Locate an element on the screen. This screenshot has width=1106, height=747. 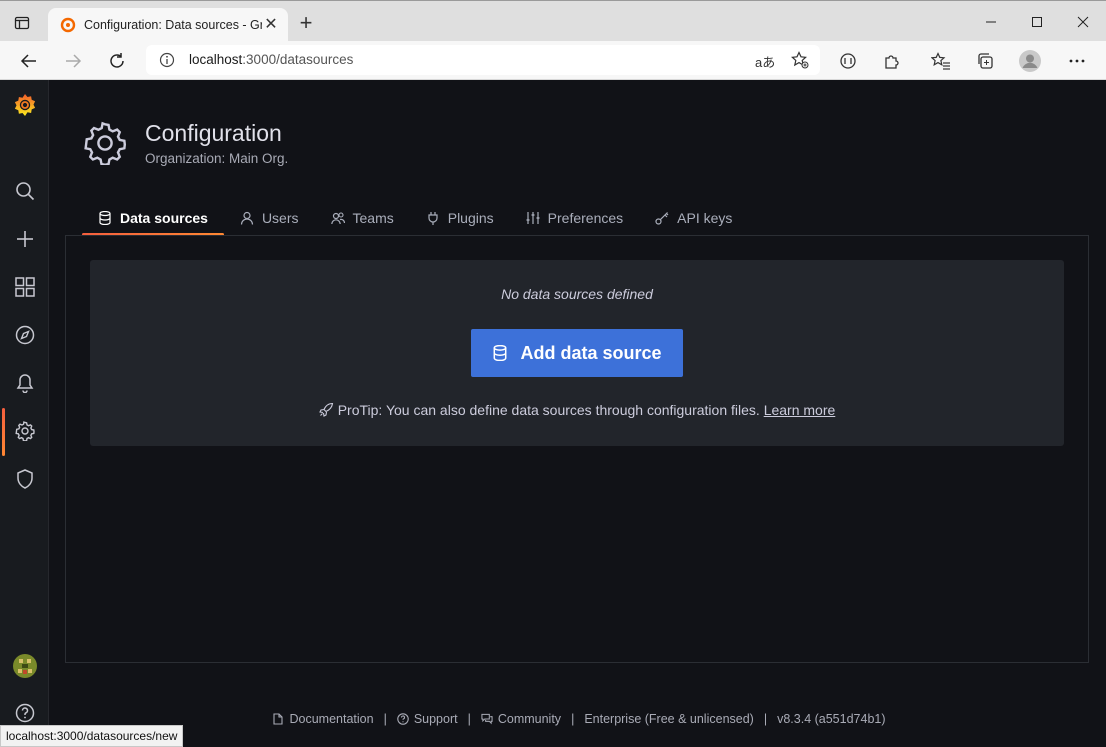
user-icon is located at coordinates (247, 218).